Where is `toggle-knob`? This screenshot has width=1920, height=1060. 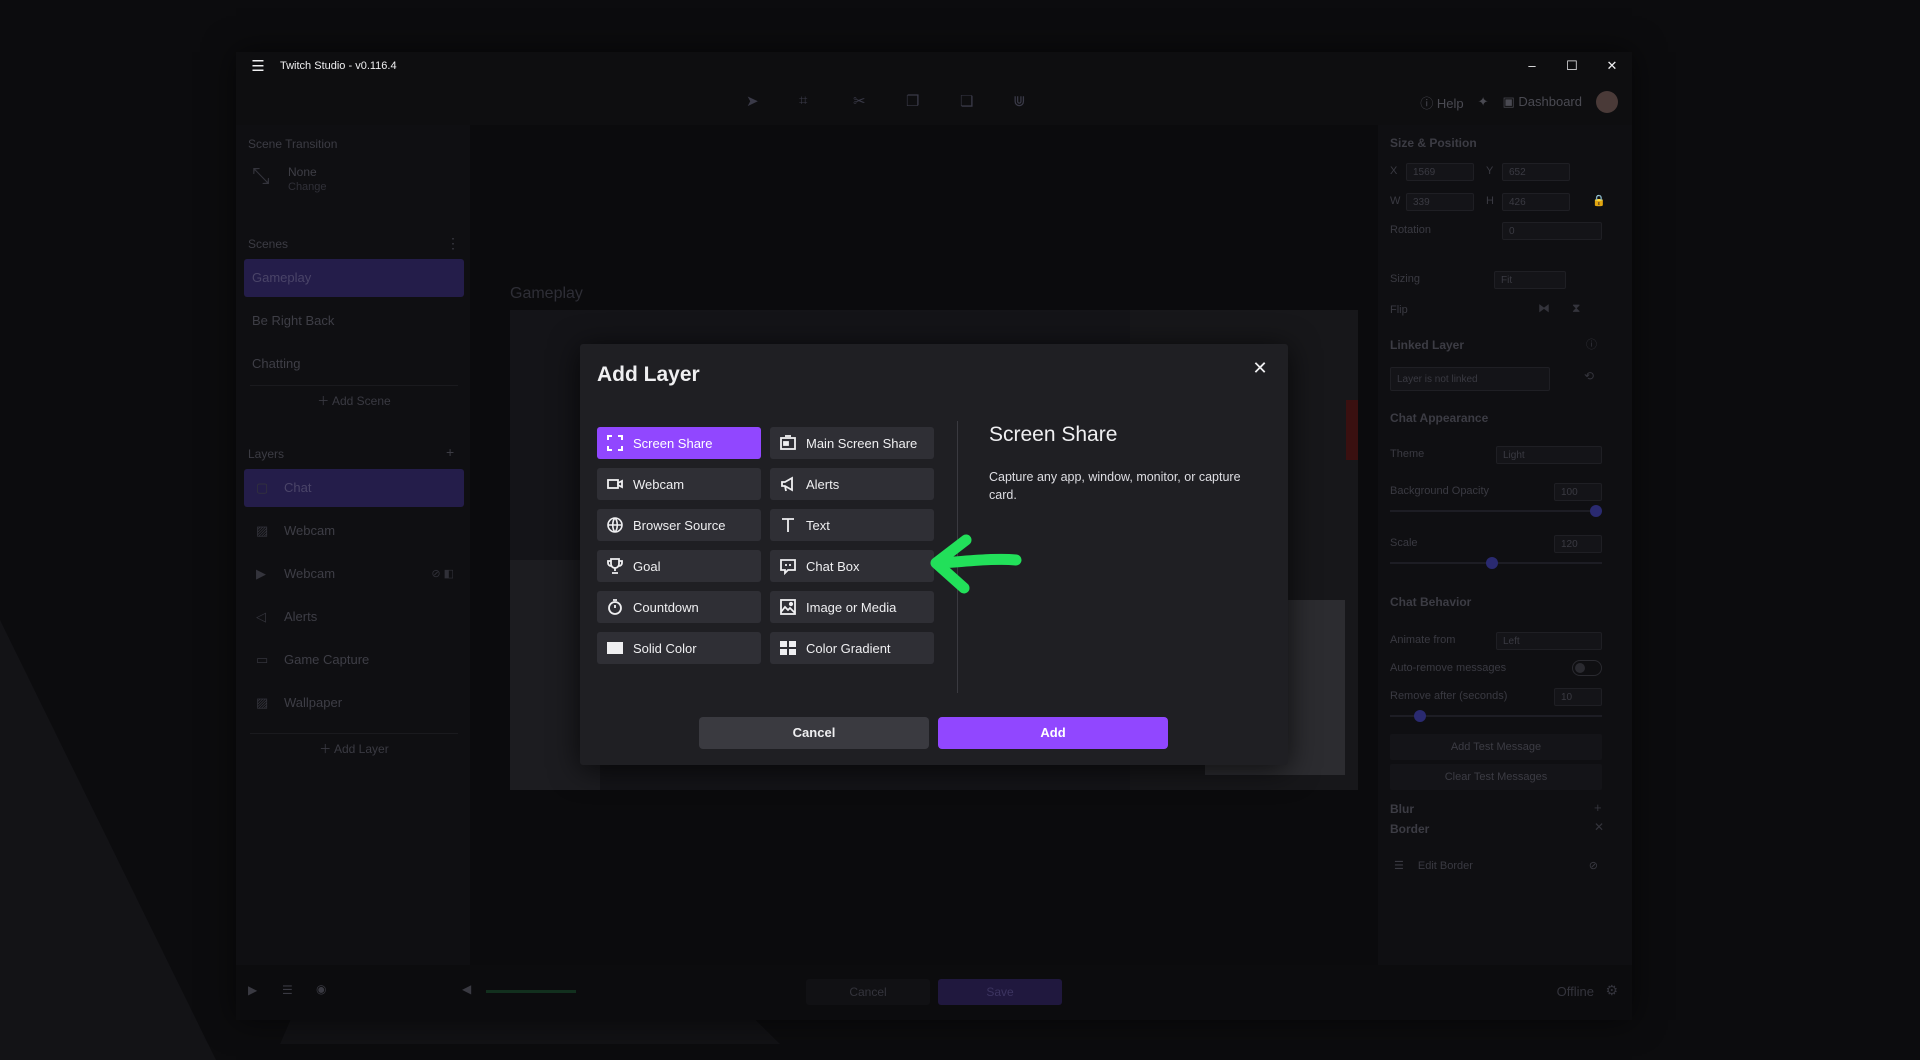 toggle-knob is located at coordinates (1580, 668).